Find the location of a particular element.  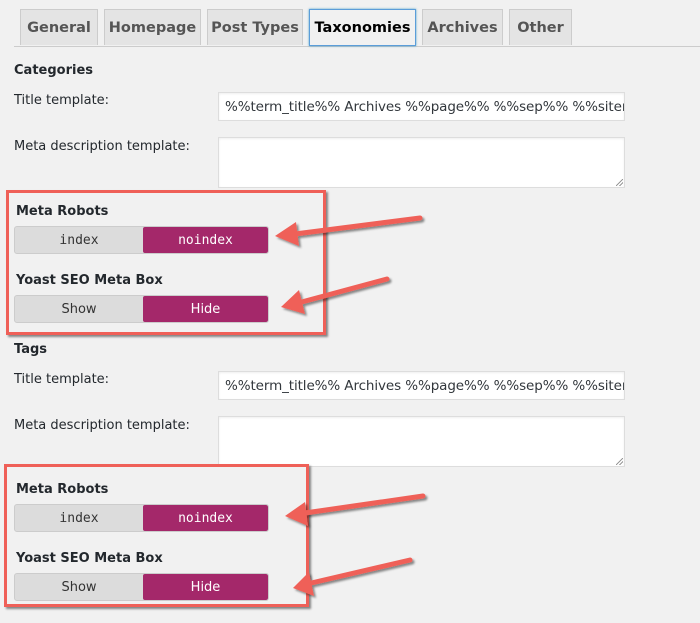

annotation-arrows is located at coordinates (350, 405).